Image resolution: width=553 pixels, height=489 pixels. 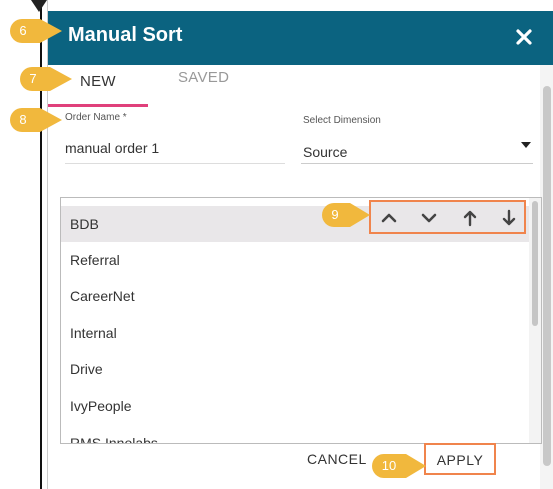 I want to click on list-item: Drive, so click(x=295, y=369).